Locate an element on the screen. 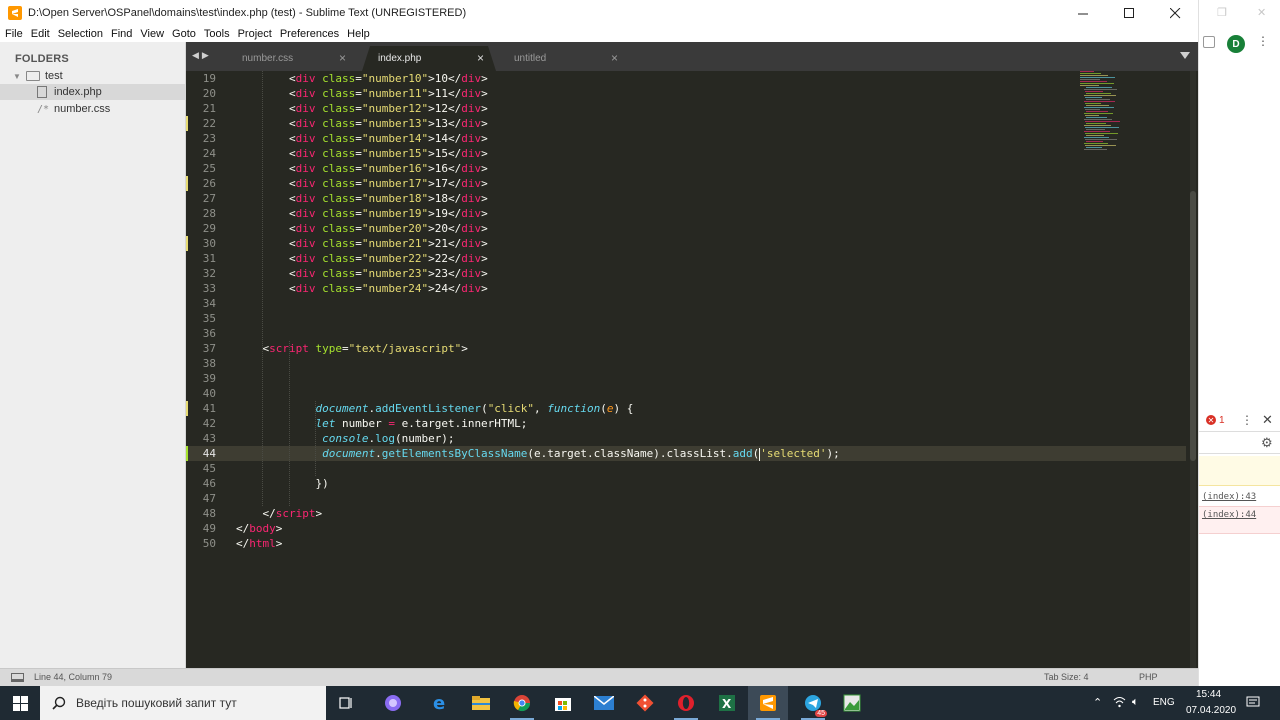 This screenshot has height=720, width=1280. console-source-link: (index):44 is located at coordinates (1229, 515).